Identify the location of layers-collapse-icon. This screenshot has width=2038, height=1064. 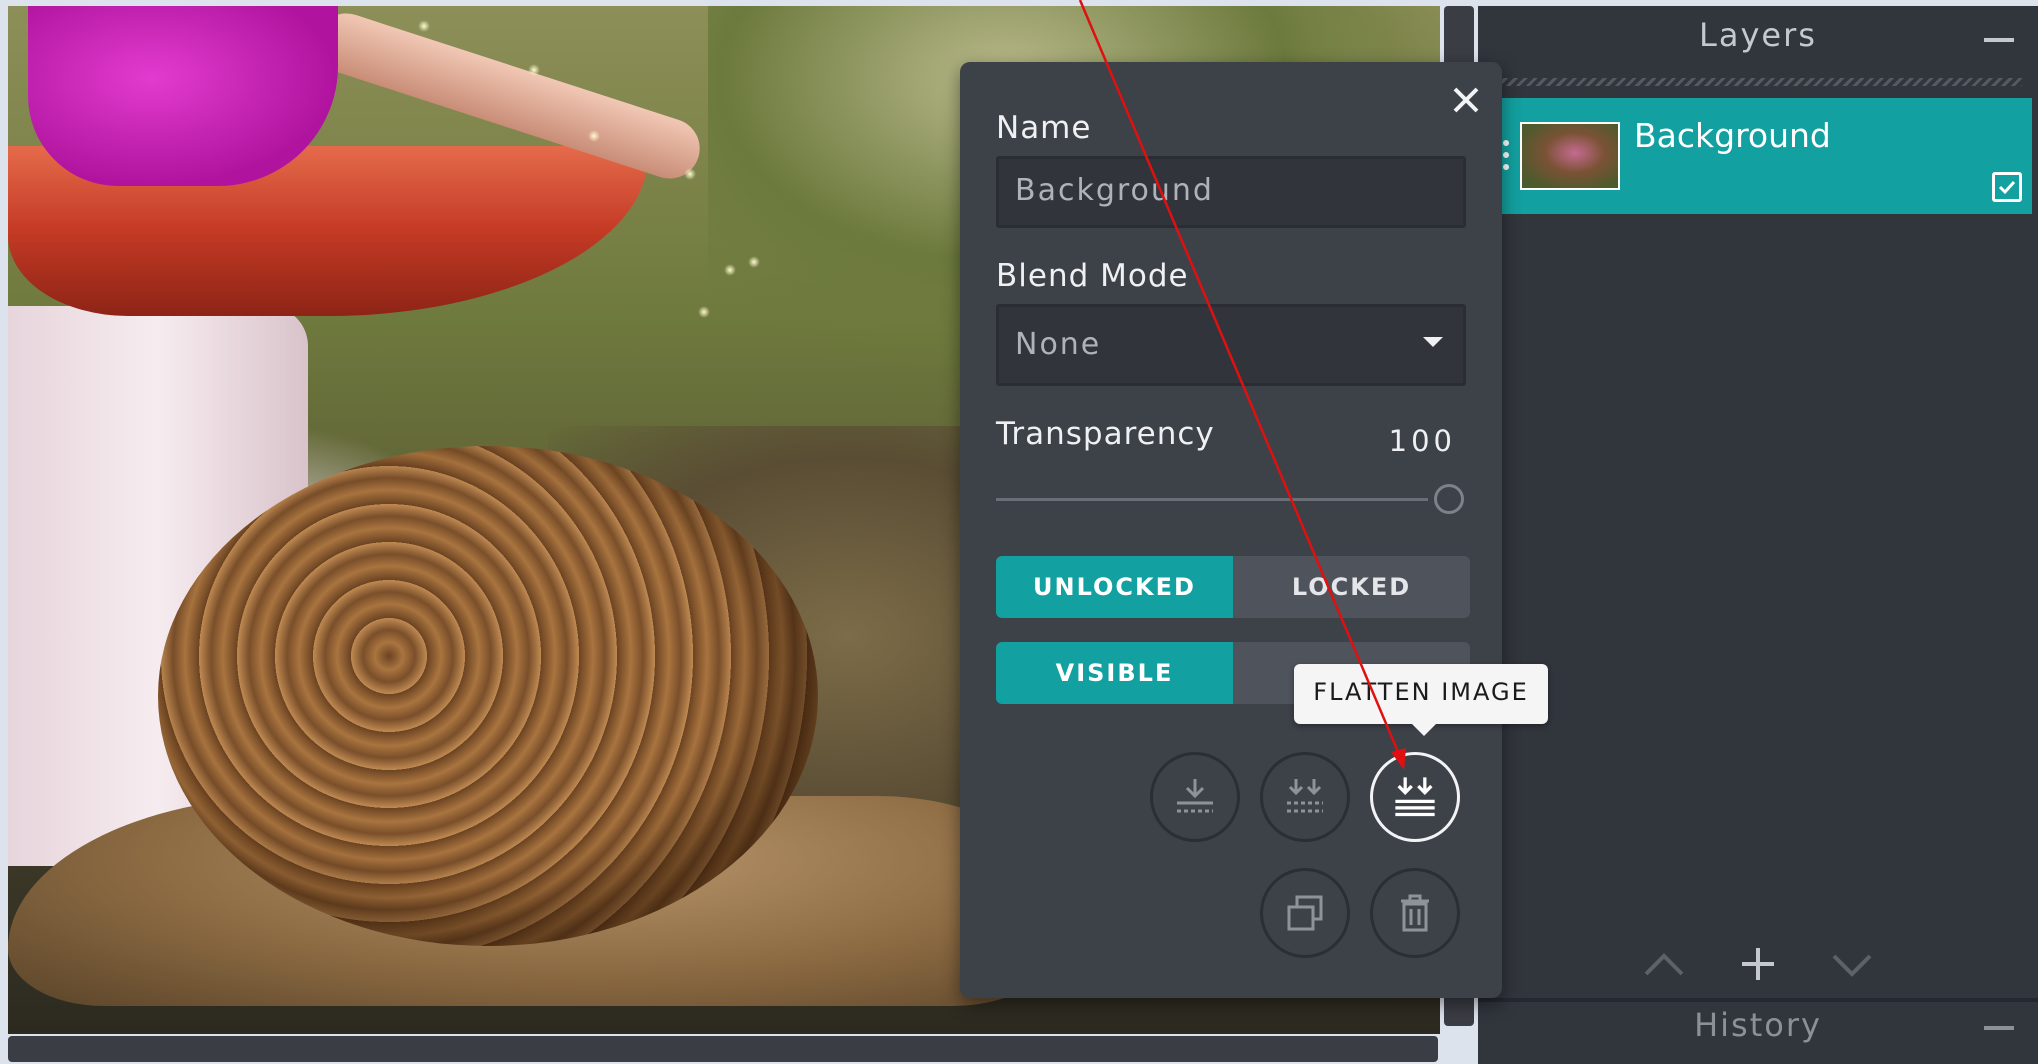
(1999, 40).